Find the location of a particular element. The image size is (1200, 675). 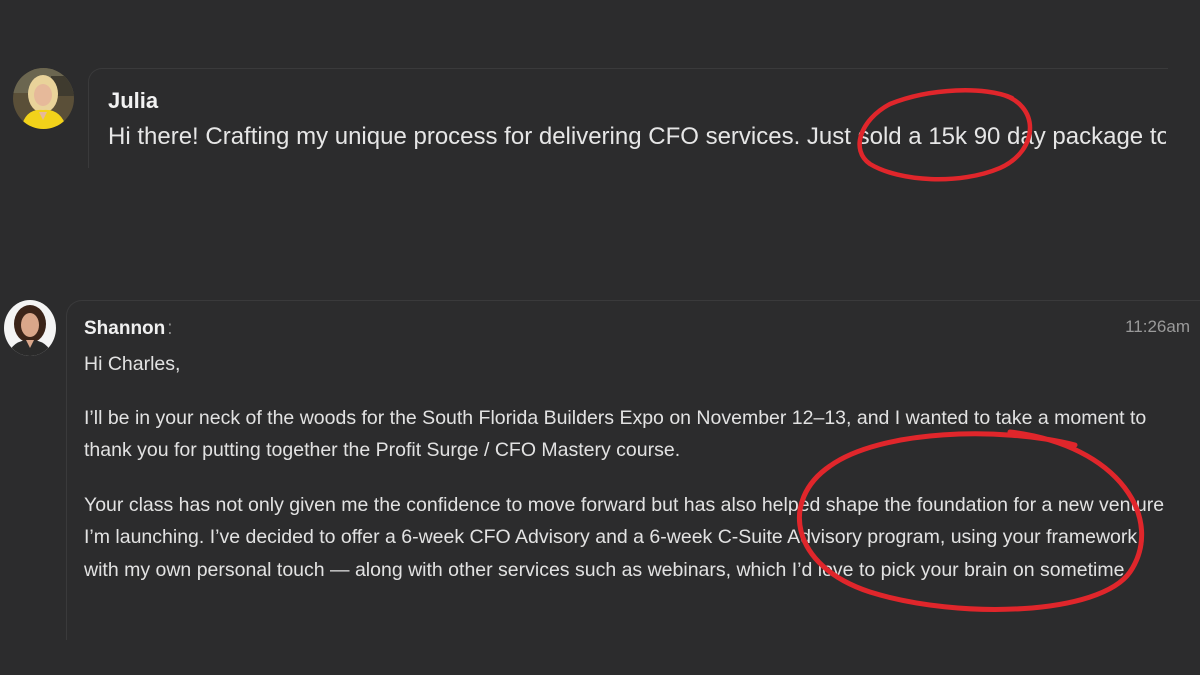

shannon-avatar is located at coordinates (30, 328).